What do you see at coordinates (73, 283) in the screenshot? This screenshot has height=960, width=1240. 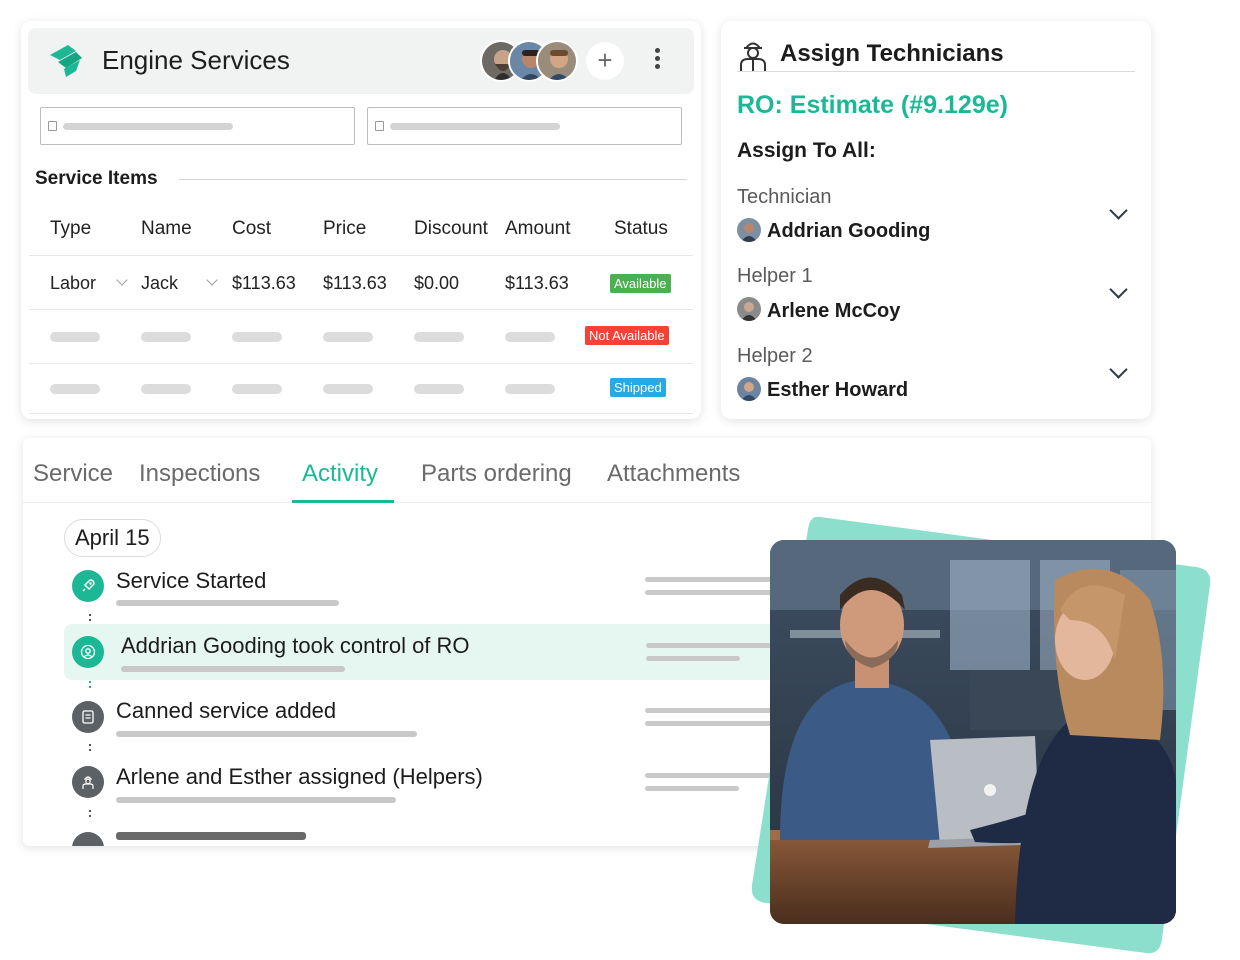 I see `type-select: Labor` at bounding box center [73, 283].